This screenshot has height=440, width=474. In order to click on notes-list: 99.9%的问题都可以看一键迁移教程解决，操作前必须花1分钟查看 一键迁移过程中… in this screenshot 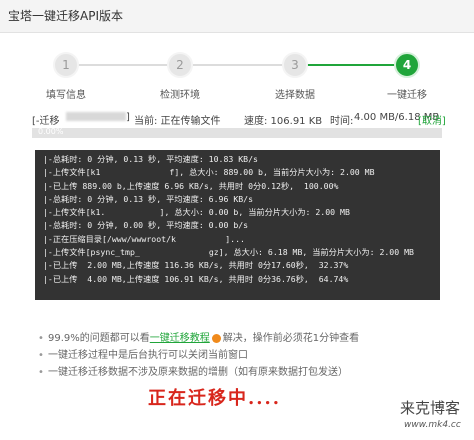, I will do `click(241, 355)`.